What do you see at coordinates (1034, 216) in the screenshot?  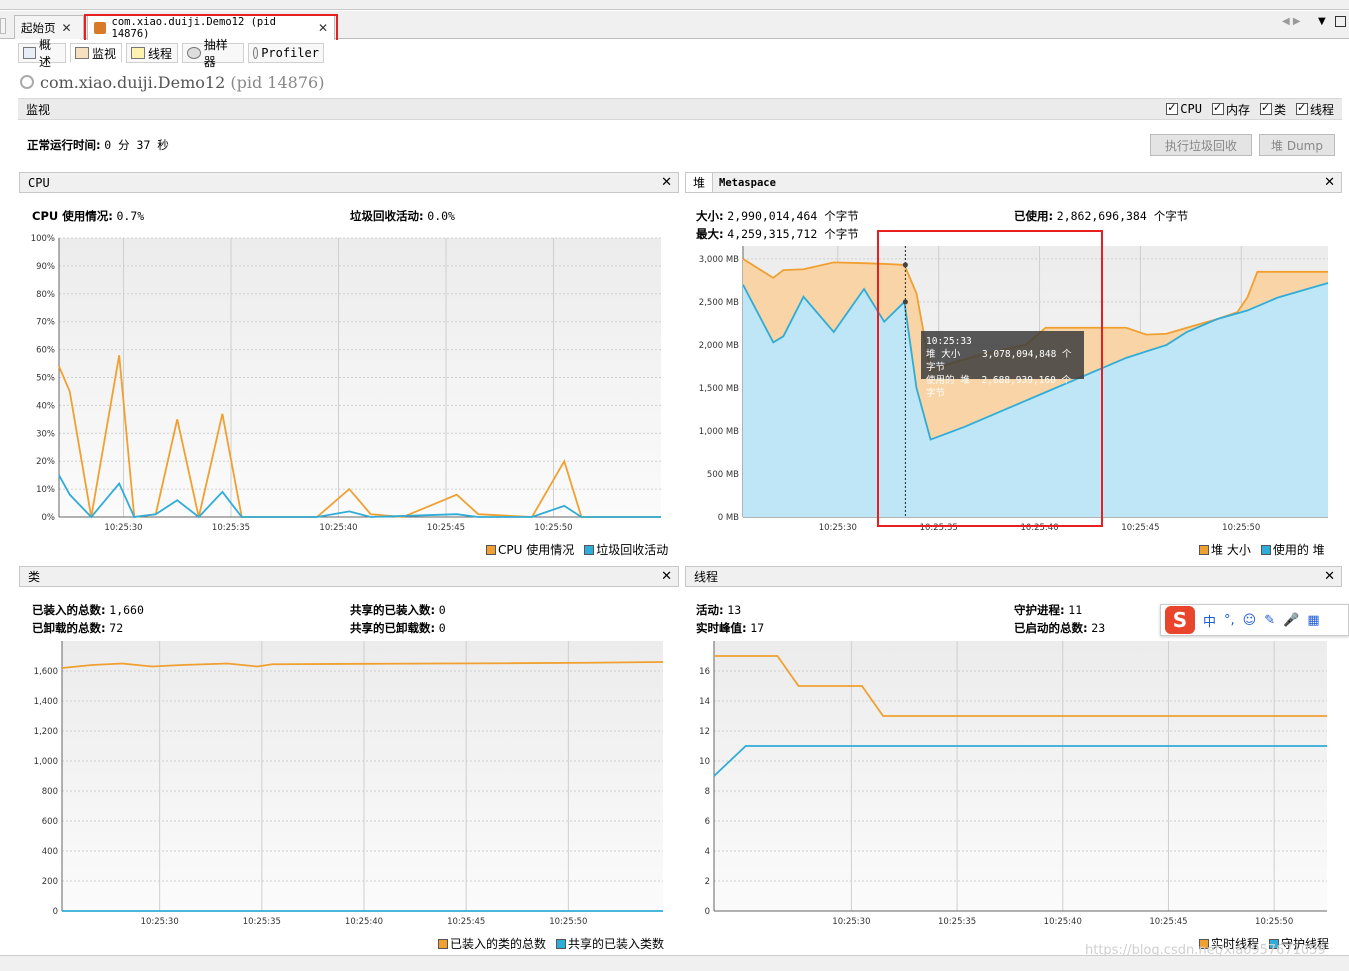 I see `stat-label: 已使用:` at bounding box center [1034, 216].